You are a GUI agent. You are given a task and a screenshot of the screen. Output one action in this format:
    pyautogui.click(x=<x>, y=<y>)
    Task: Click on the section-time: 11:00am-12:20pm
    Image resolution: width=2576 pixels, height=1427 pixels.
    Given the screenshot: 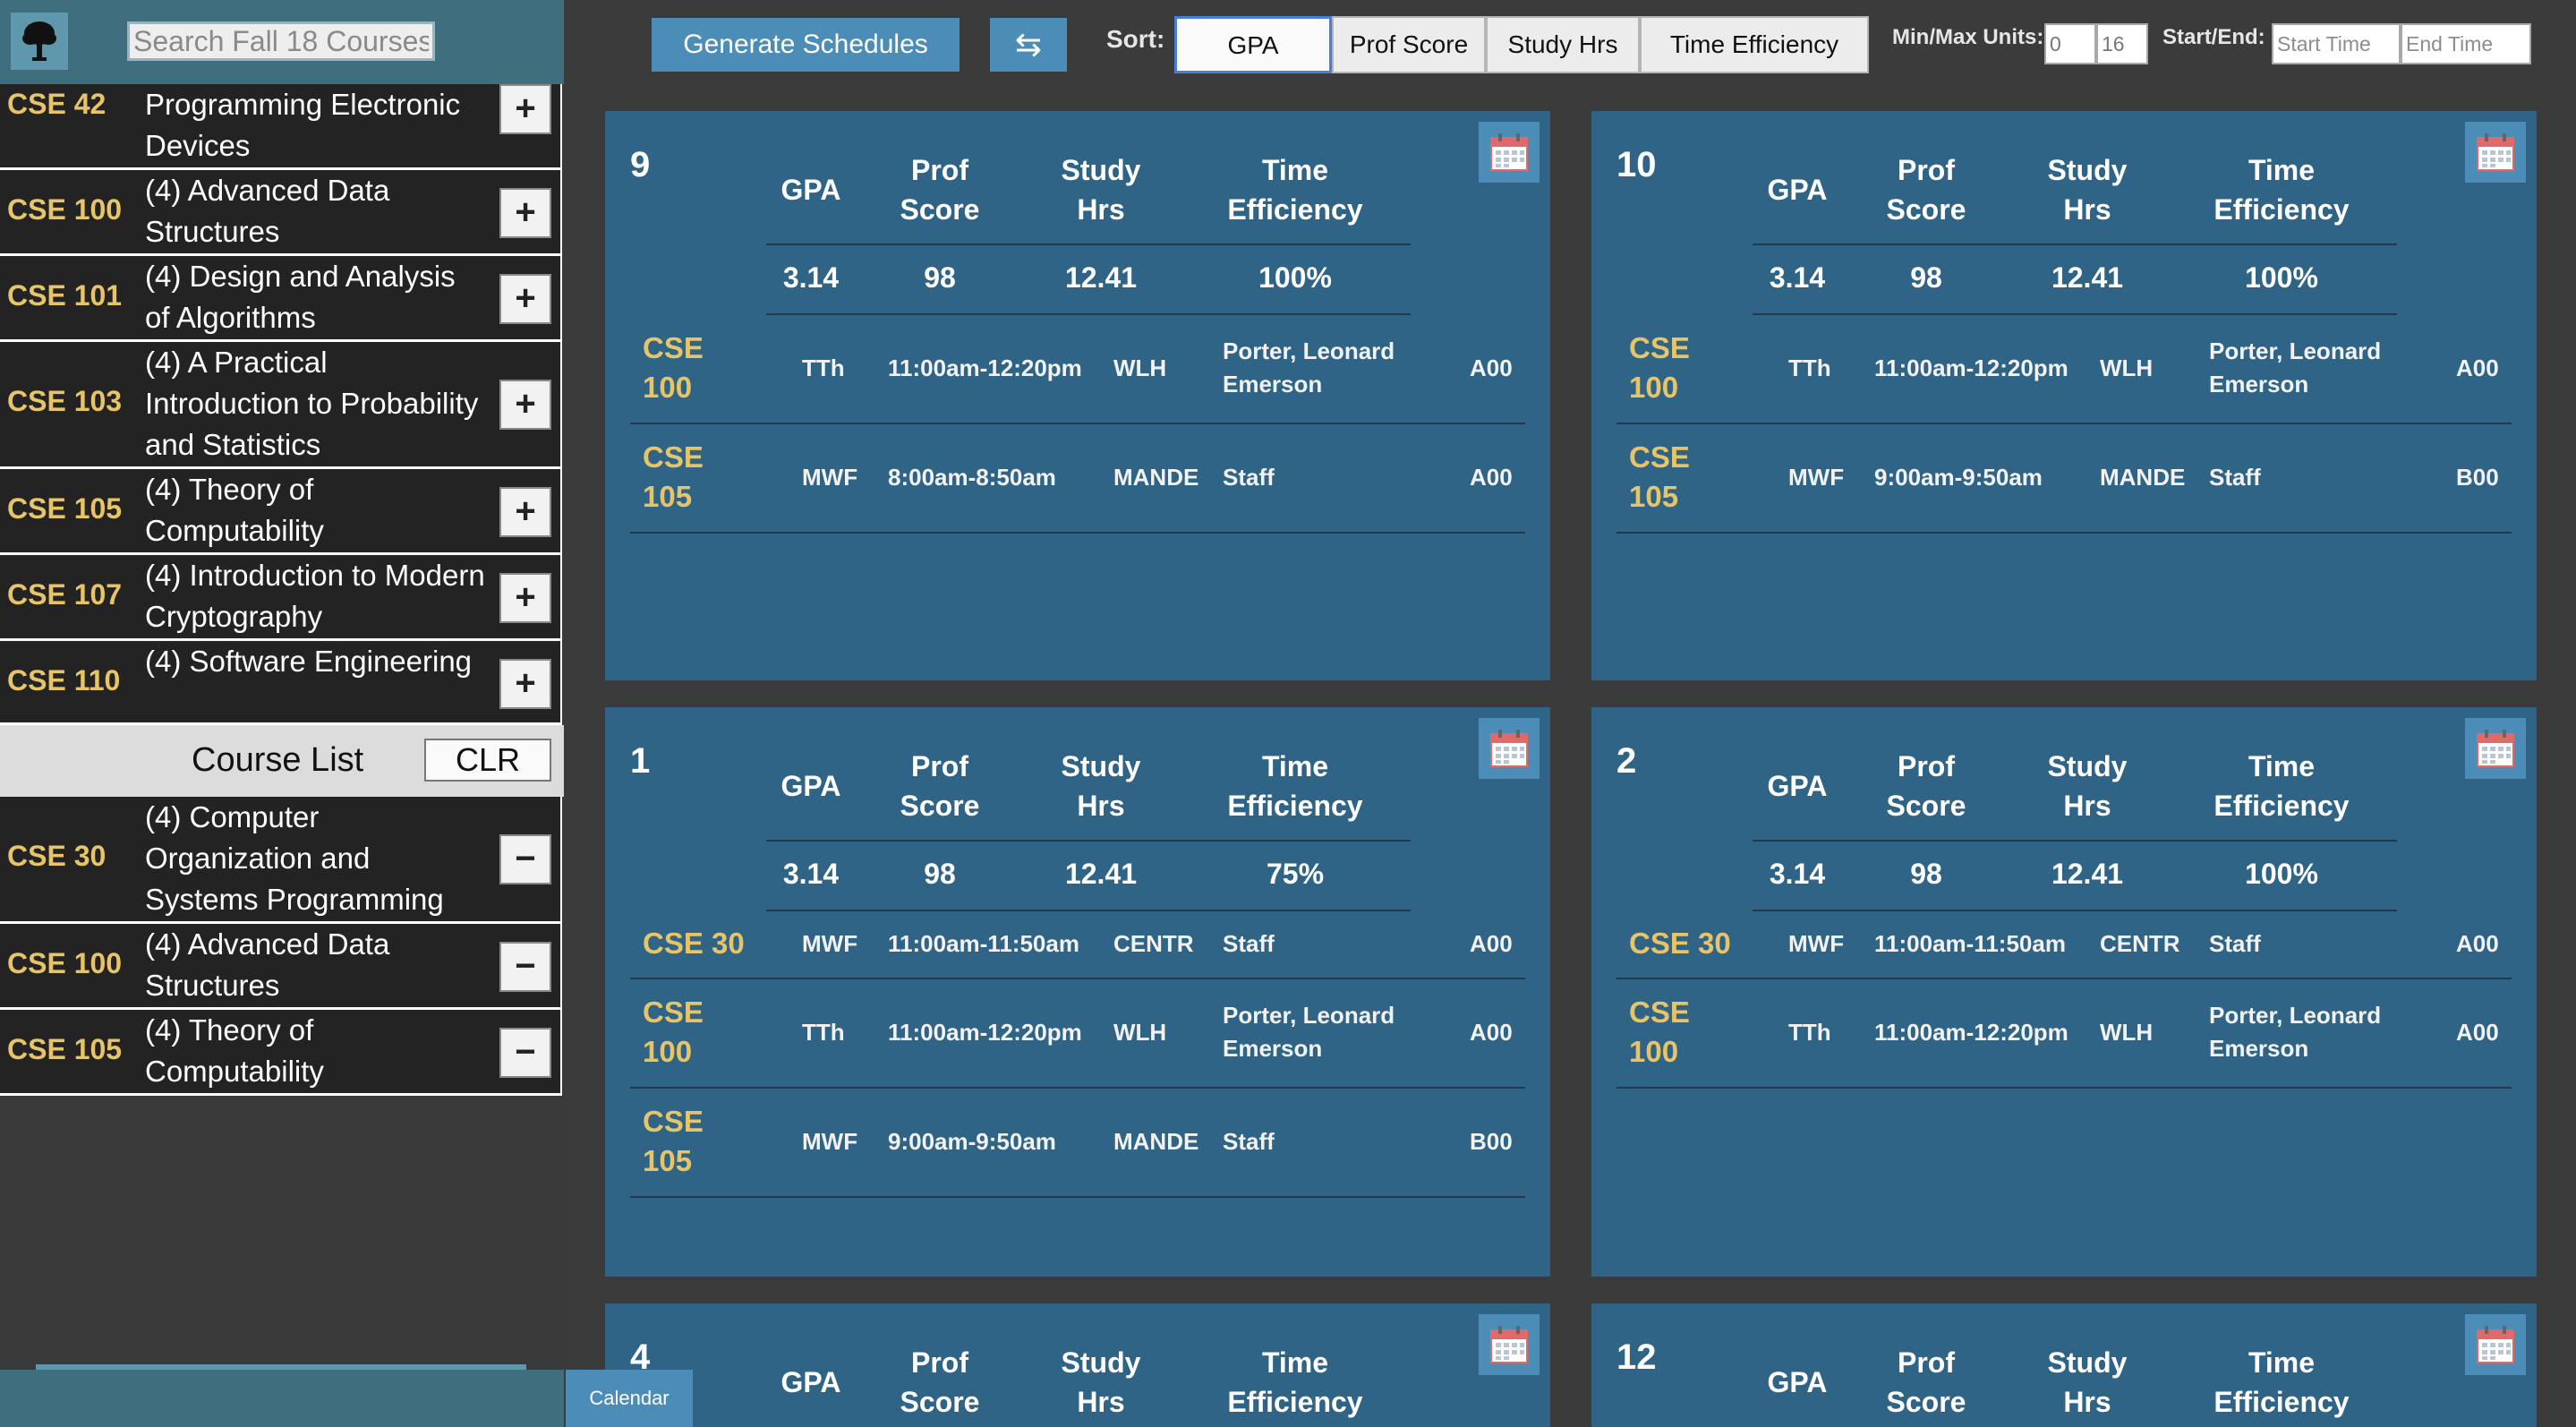 What is the action you would take?
    pyautogui.click(x=985, y=368)
    